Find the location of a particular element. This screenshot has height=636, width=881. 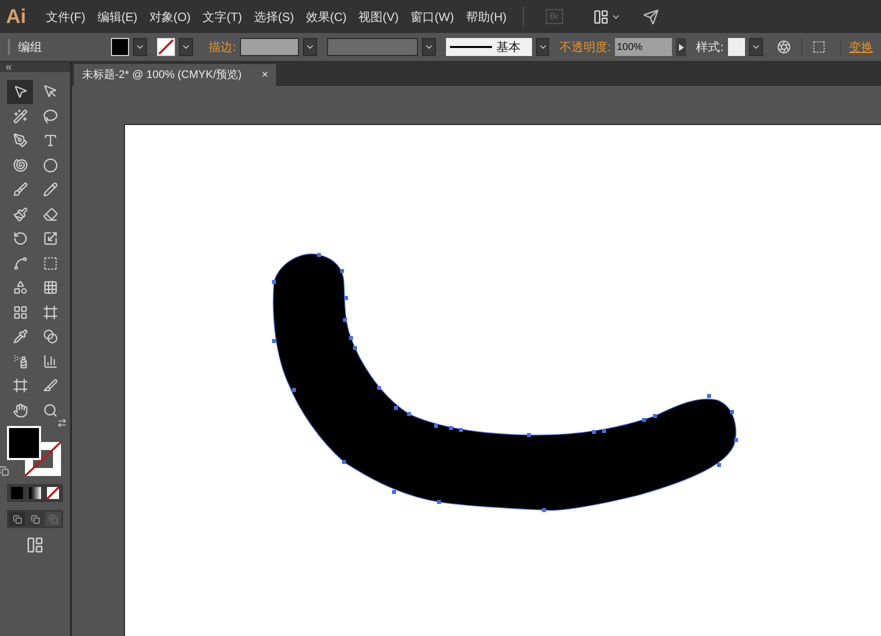

draw-normal-button is located at coordinates (17, 519).